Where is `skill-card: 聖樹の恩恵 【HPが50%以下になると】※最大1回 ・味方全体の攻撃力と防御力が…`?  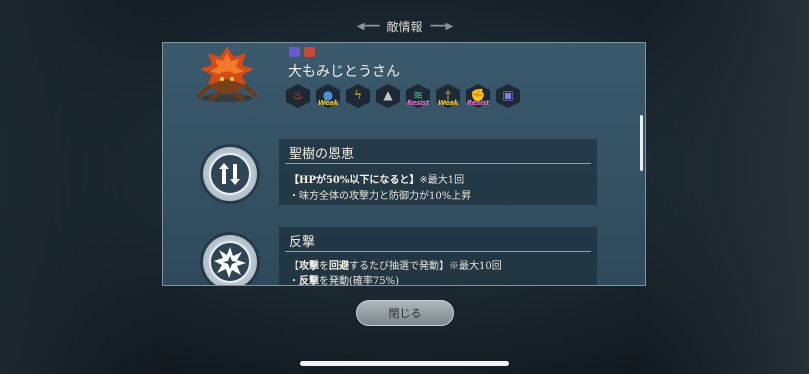
skill-card: 聖樹の恩恵 【HPが50%以下になると】※最大1回 ・味方全体の攻撃力と防御力が… is located at coordinates (438, 172).